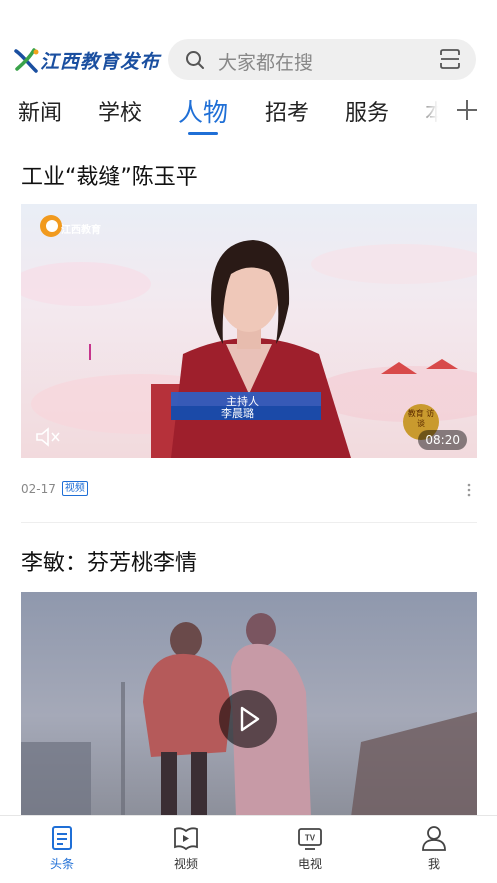  What do you see at coordinates (309, 864) in the screenshot?
I see `nav-label: 电视` at bounding box center [309, 864].